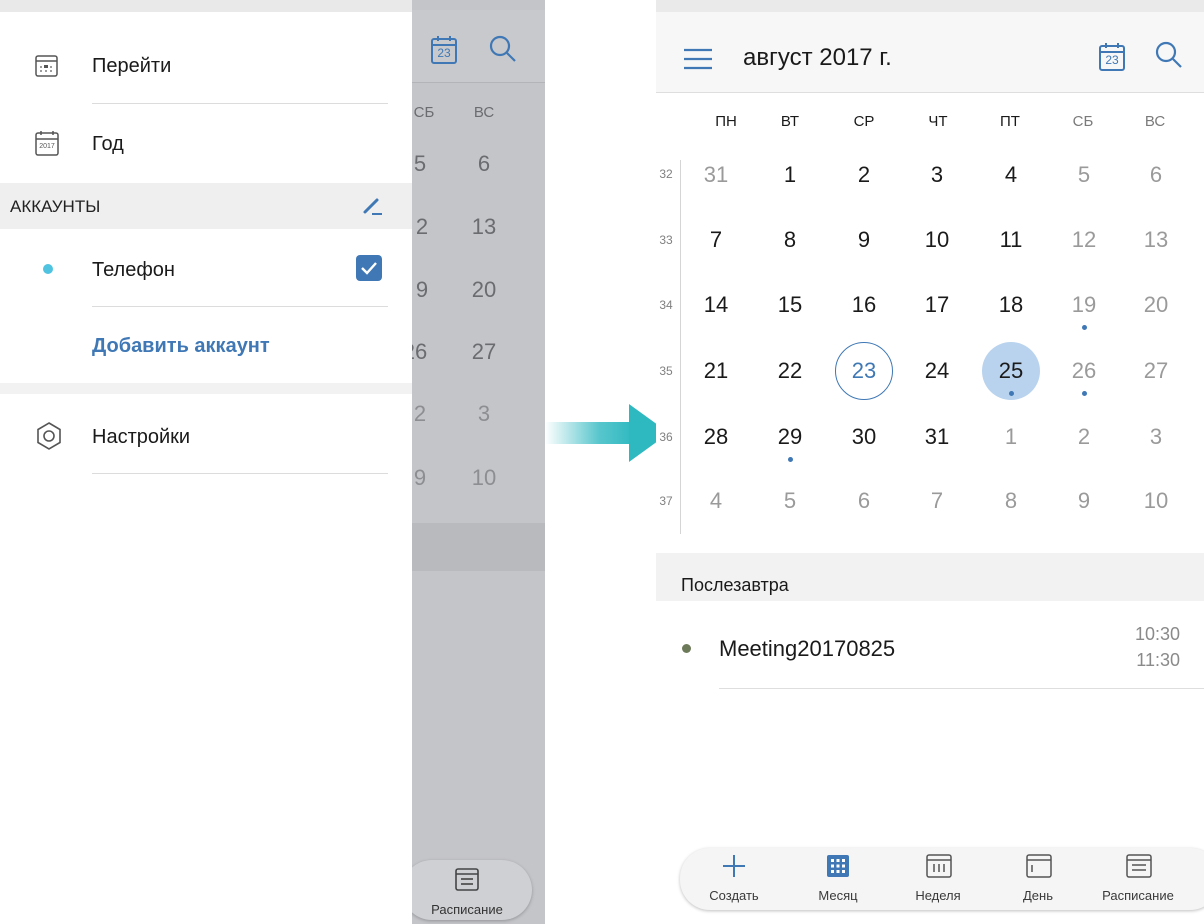 Image resolution: width=1204 pixels, height=924 pixels. What do you see at coordinates (938, 895) in the screenshot?
I see `week-tab-label: Неделя` at bounding box center [938, 895].